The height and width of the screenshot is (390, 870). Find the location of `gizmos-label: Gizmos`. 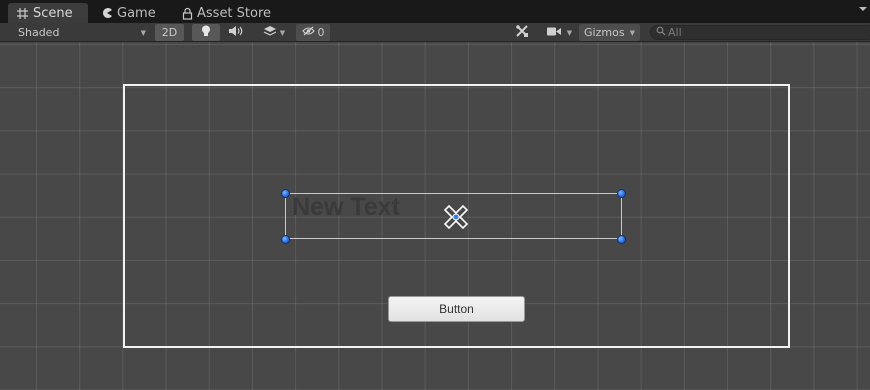

gizmos-label: Gizmos is located at coordinates (604, 32).